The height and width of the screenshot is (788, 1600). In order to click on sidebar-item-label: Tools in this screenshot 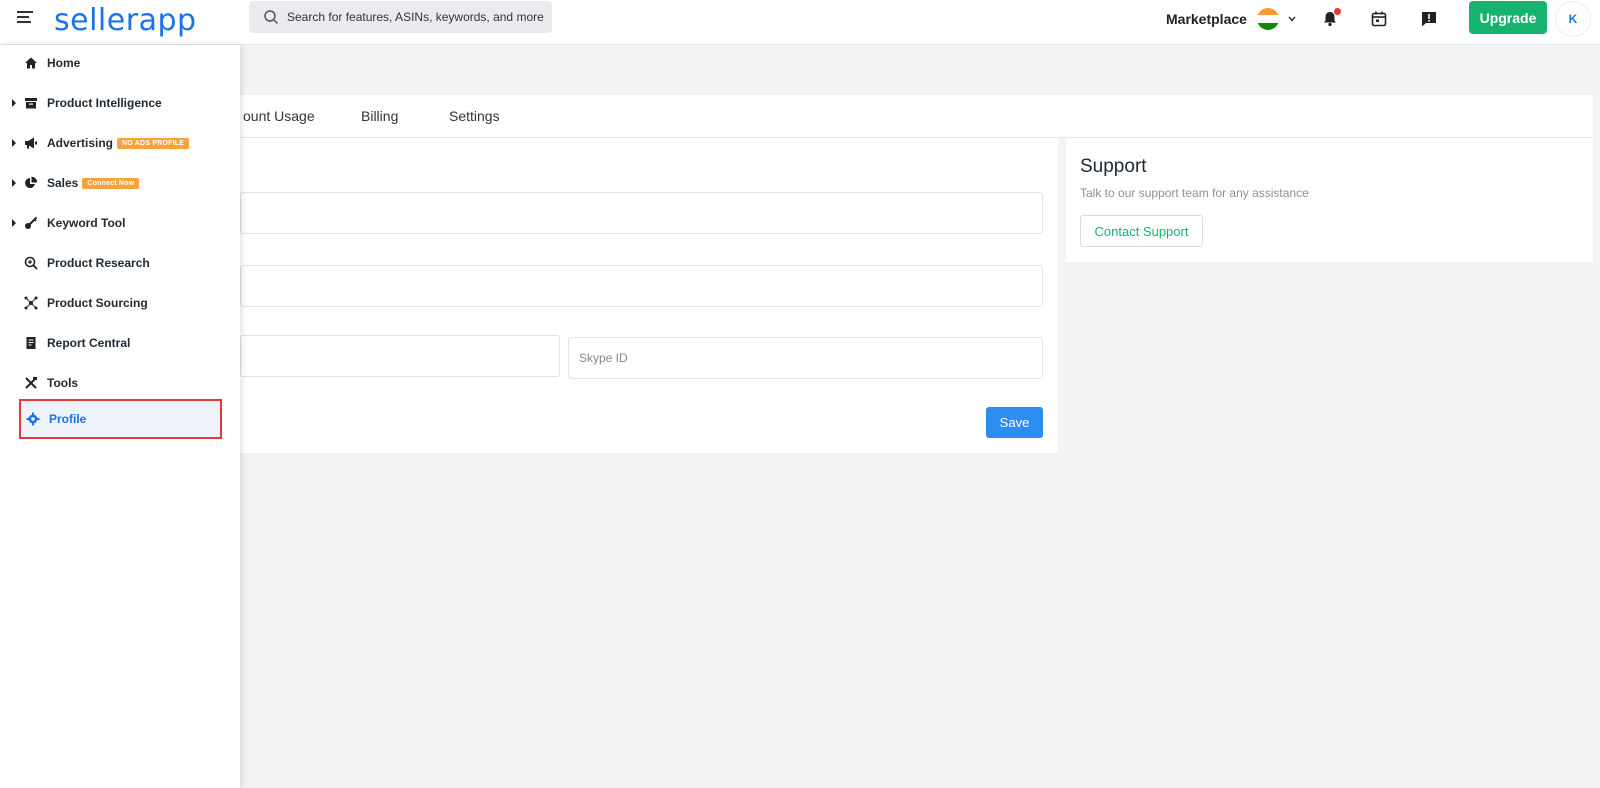, I will do `click(63, 383)`.